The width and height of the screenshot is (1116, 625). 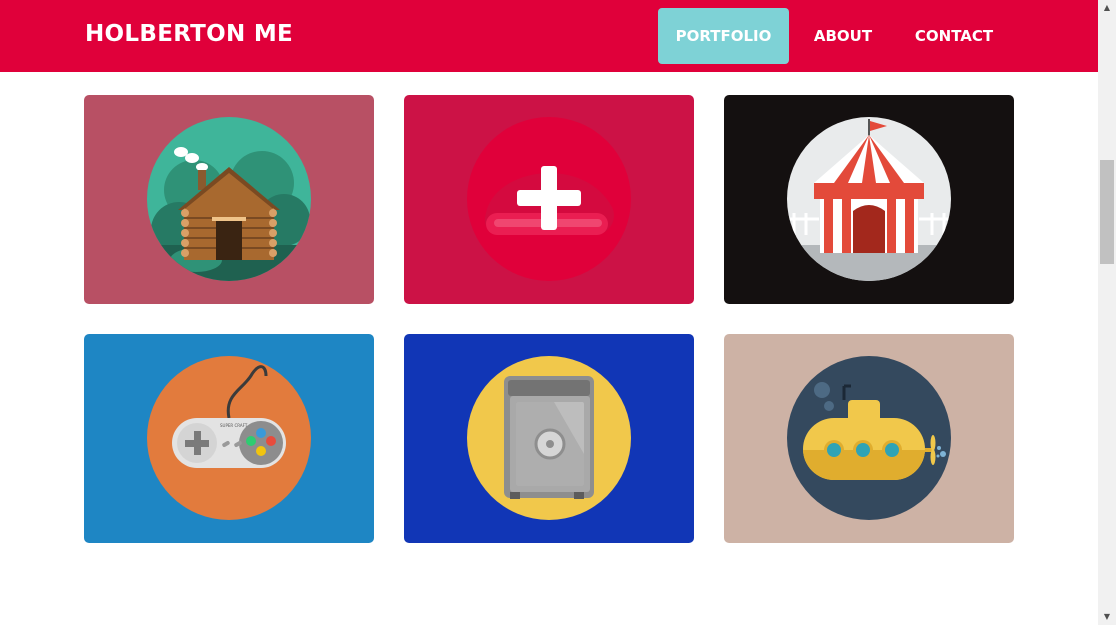 What do you see at coordinates (1107, 312) in the screenshot?
I see `vertical-scrollbar` at bounding box center [1107, 312].